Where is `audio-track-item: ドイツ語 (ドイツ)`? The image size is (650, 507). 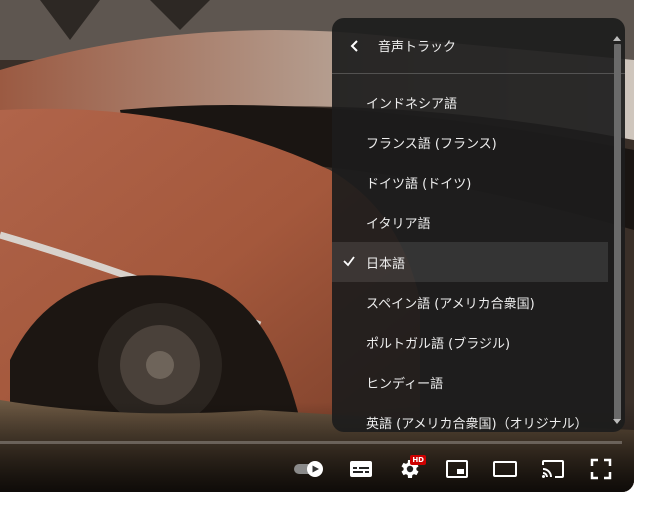
audio-track-item: ドイツ語 (ドイツ) is located at coordinates (470, 182).